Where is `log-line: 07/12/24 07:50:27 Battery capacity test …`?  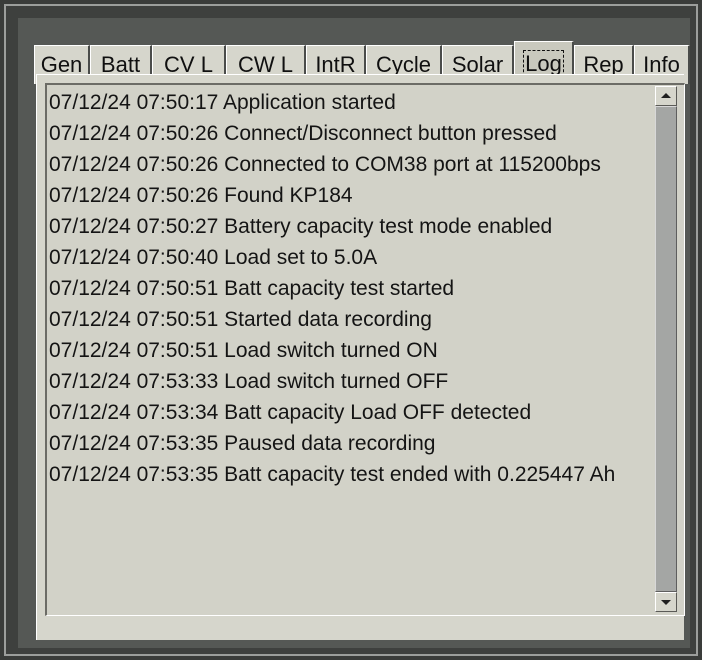
log-line: 07/12/24 07:50:27 Battery capacity test … is located at coordinates (301, 226).